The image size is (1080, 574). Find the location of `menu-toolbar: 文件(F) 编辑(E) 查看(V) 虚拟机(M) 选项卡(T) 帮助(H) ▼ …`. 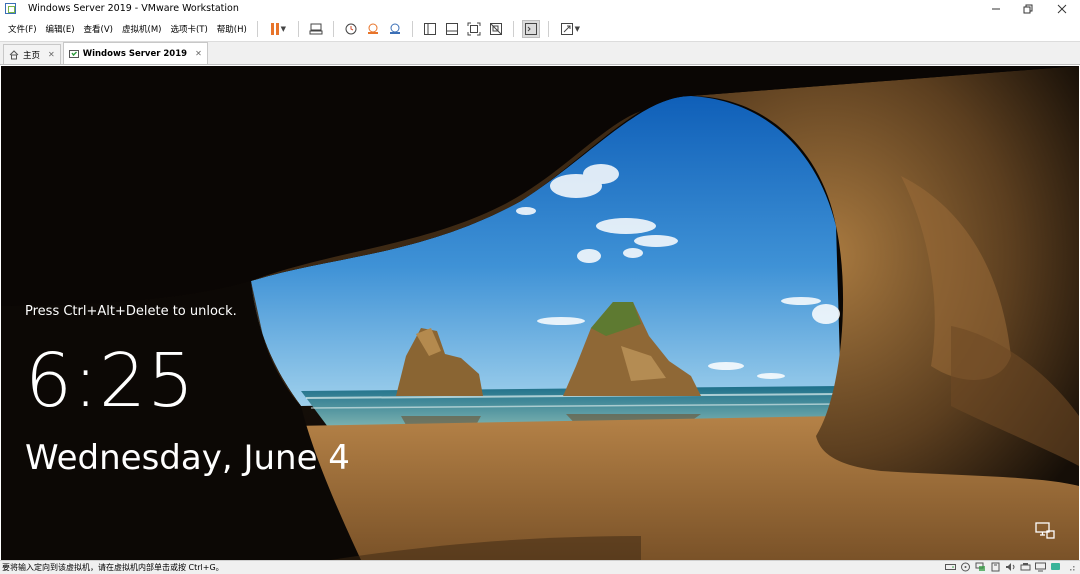

menu-toolbar: 文件(F) 编辑(E) 查看(V) 虚拟机(M) 选项卡(T) 帮助(H) ▼ … is located at coordinates (540, 29).